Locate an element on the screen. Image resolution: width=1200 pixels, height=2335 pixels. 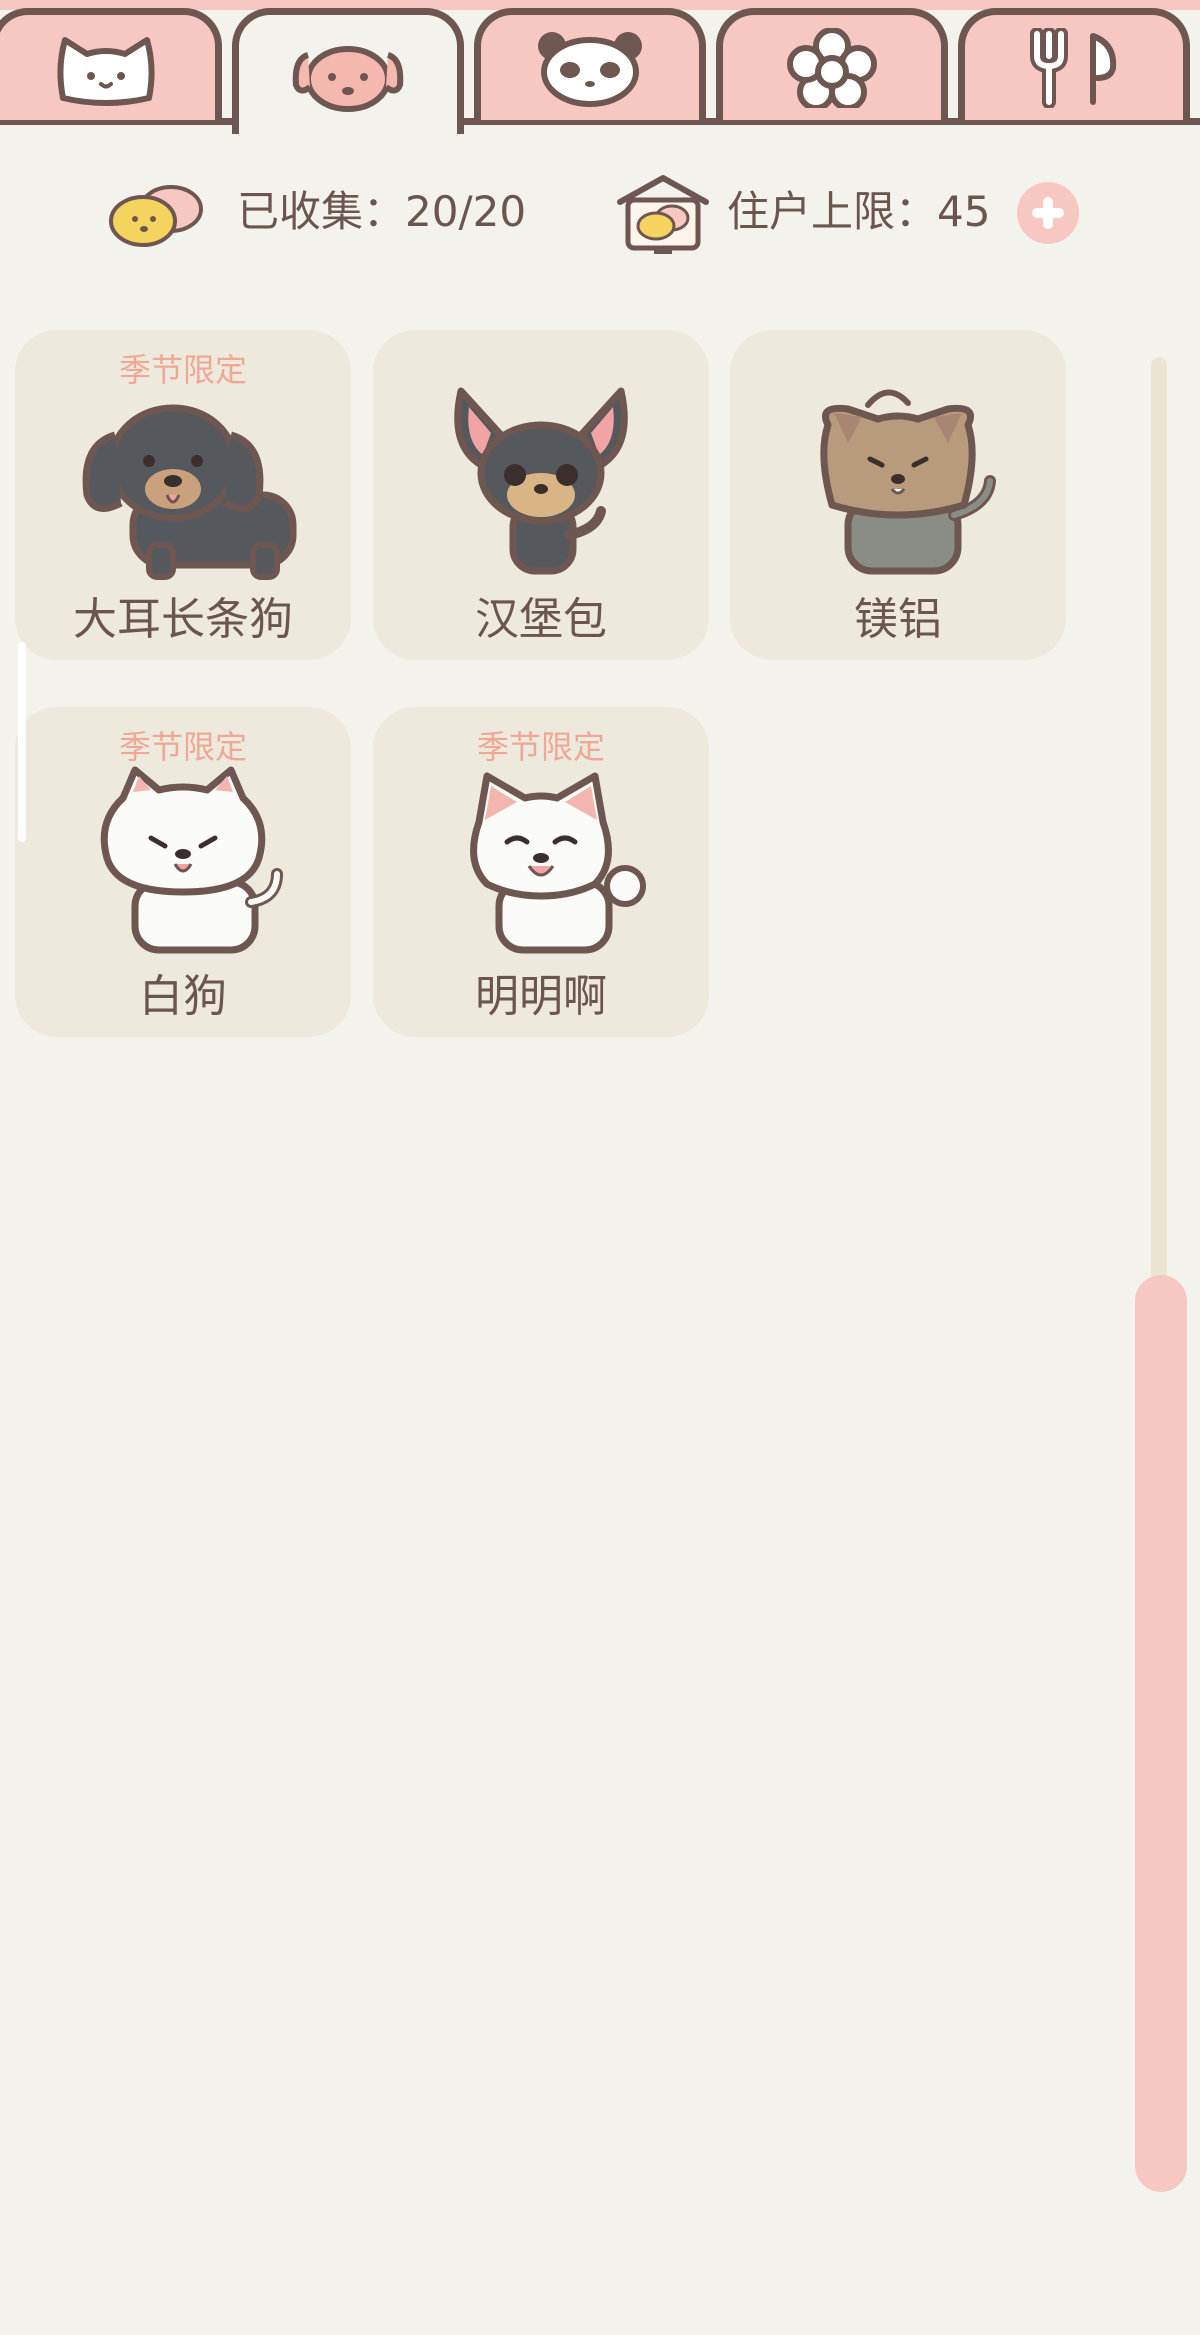
white-dog-illustration is located at coordinates (191, 860).